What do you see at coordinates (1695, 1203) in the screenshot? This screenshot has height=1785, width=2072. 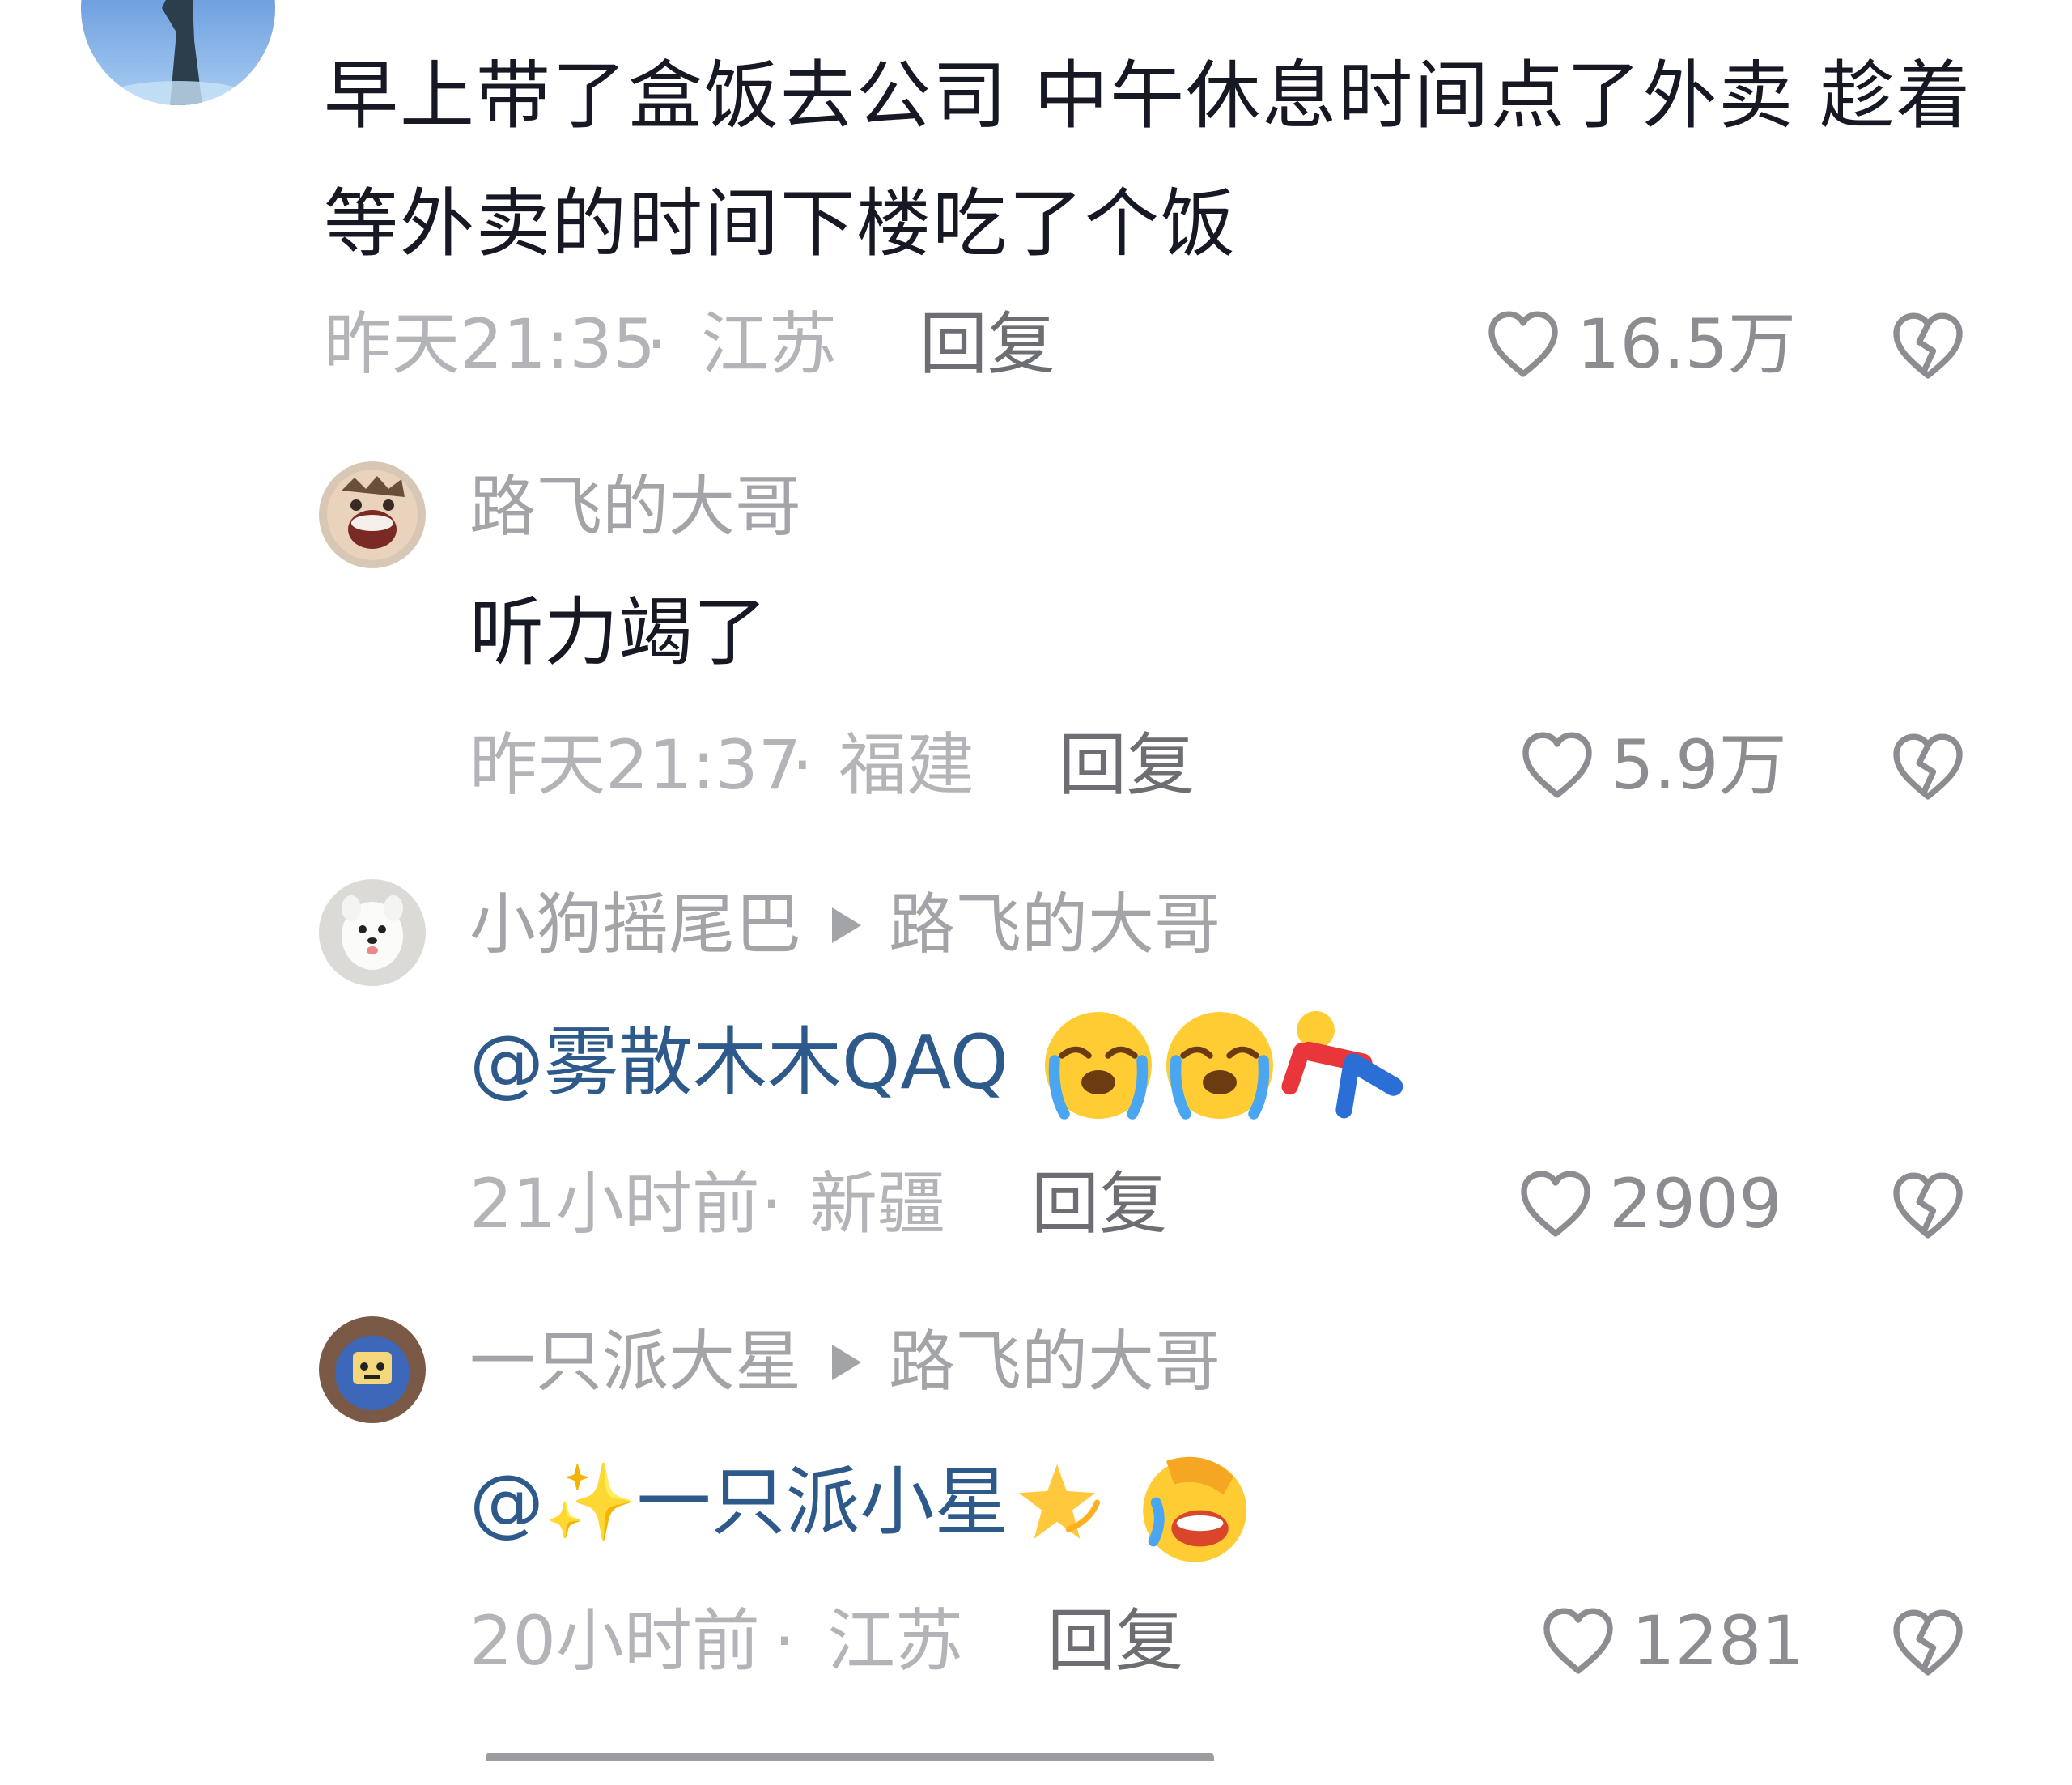 I see `like-count: 2909` at bounding box center [1695, 1203].